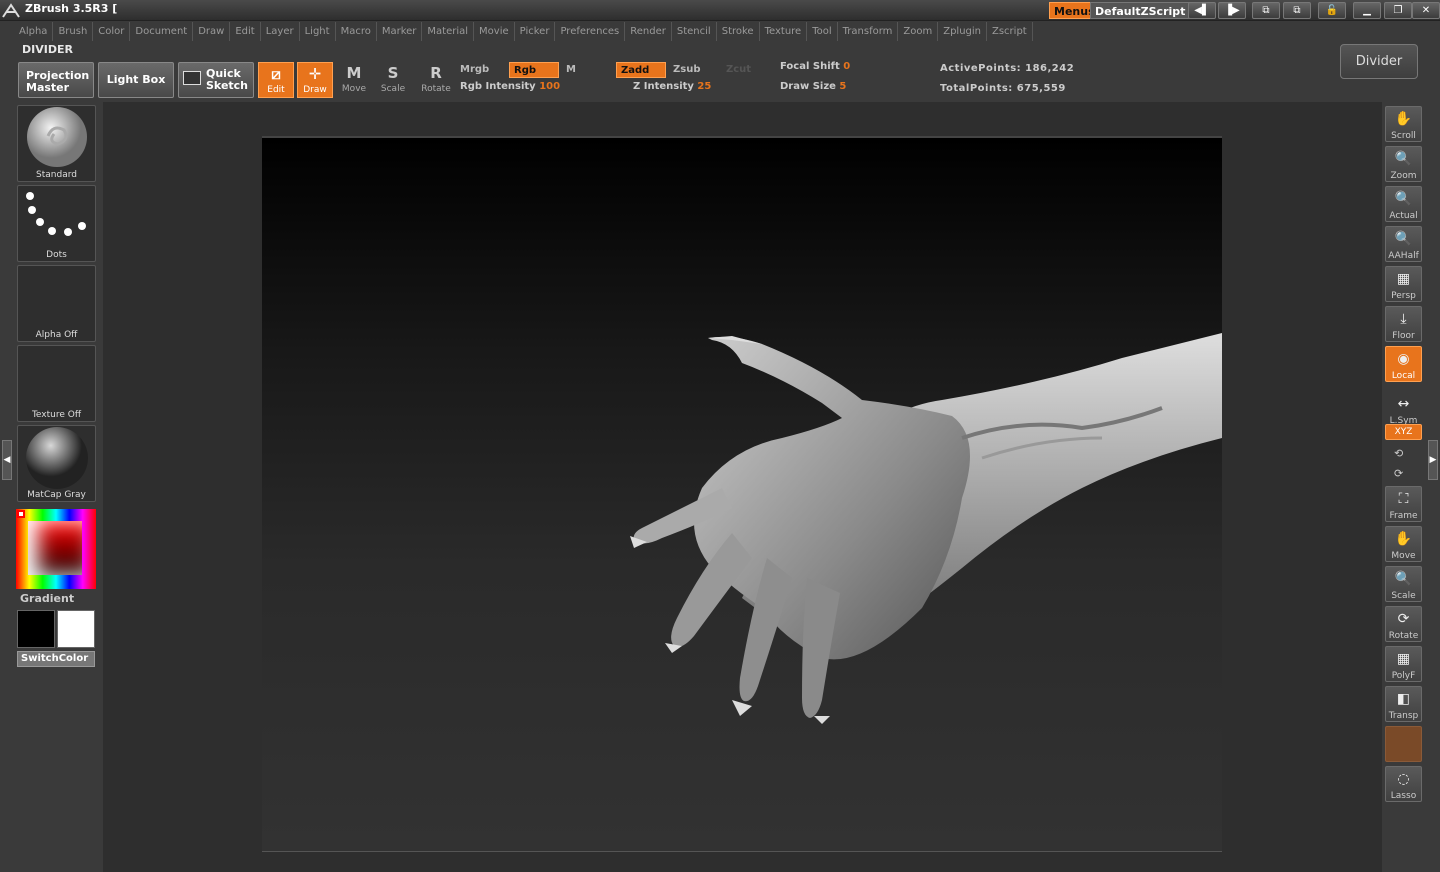 This screenshot has width=1440, height=872. What do you see at coordinates (280, 31) in the screenshot?
I see `menu-layer: Layer` at bounding box center [280, 31].